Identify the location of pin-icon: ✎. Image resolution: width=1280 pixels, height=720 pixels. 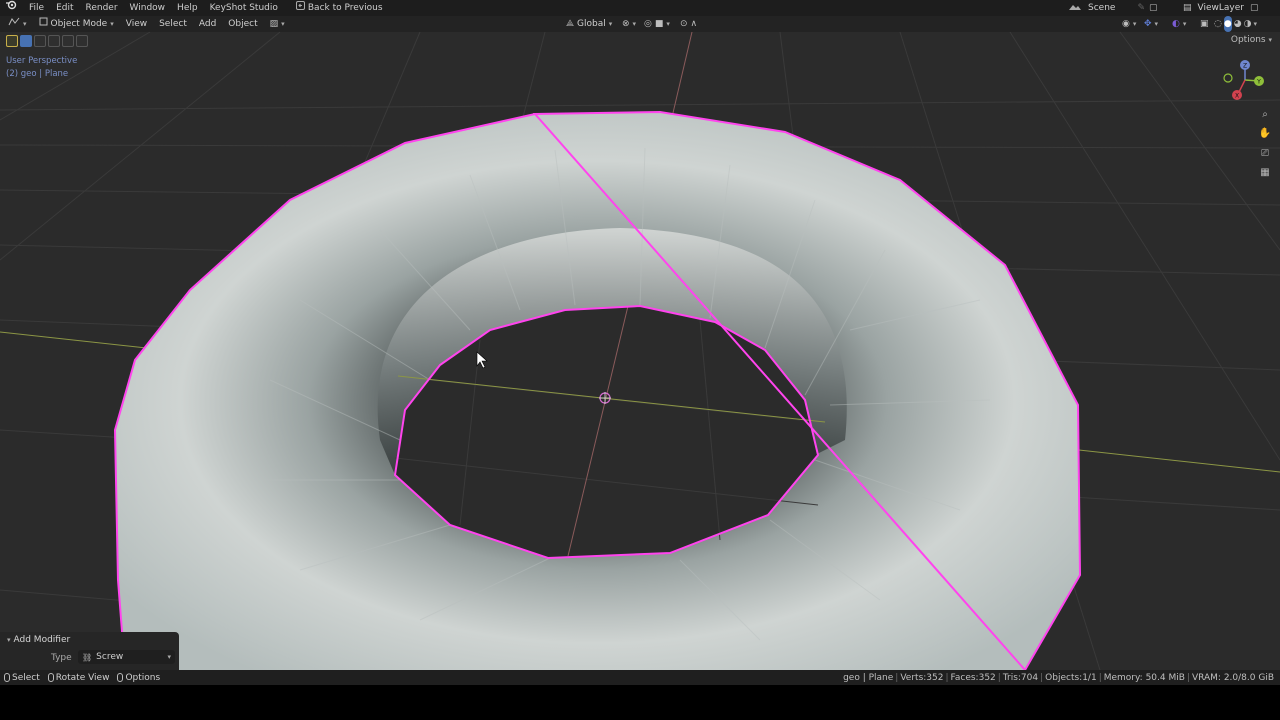
(1141, 8).